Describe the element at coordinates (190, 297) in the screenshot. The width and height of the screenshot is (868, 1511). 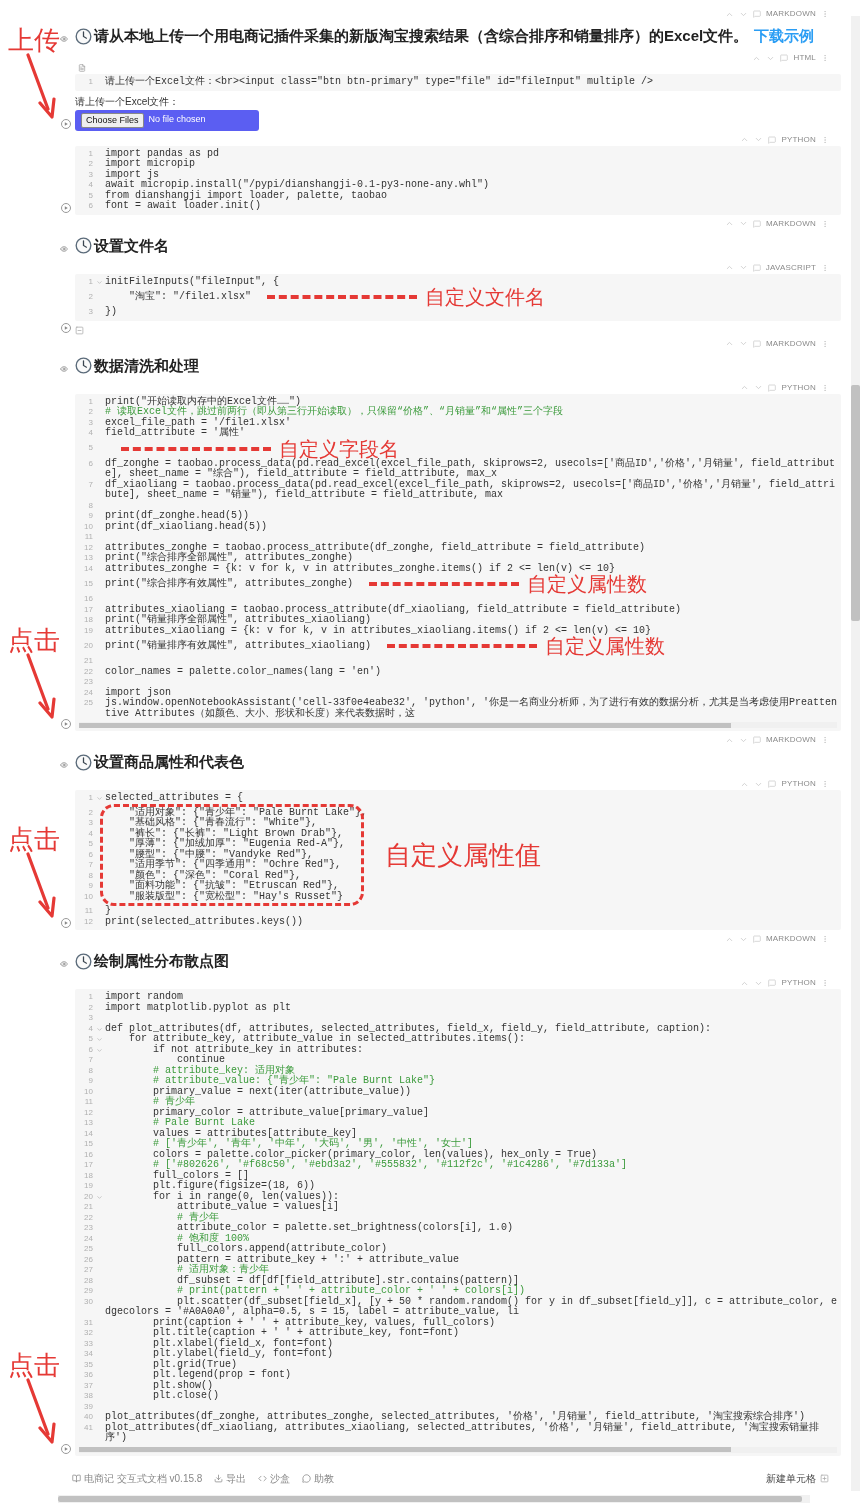
I see `code-line: "淘宝": "/file1.xlsx"` at that location.